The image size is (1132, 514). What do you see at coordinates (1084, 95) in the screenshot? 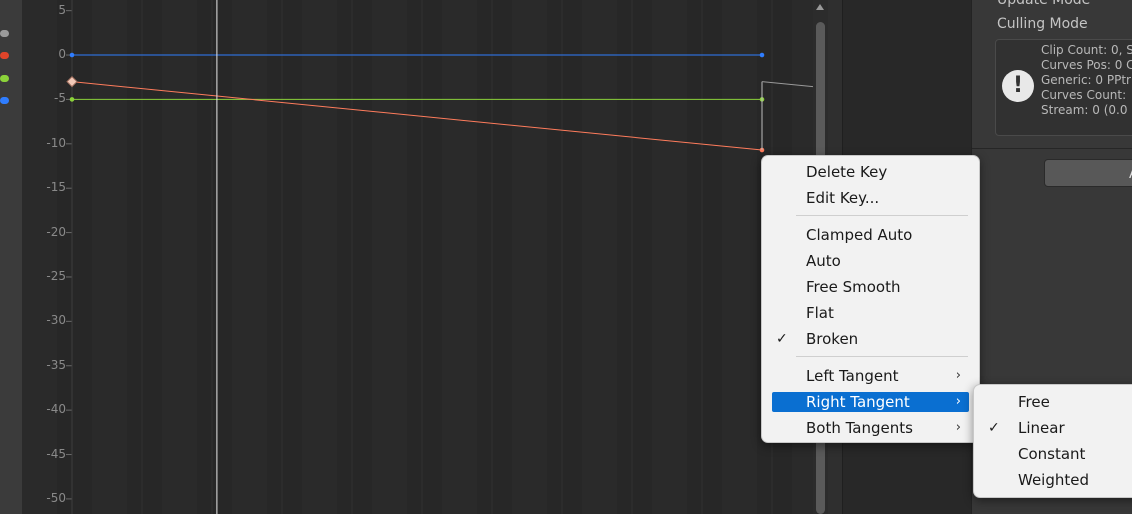
I see `info-line: Curves Count:` at bounding box center [1084, 95].